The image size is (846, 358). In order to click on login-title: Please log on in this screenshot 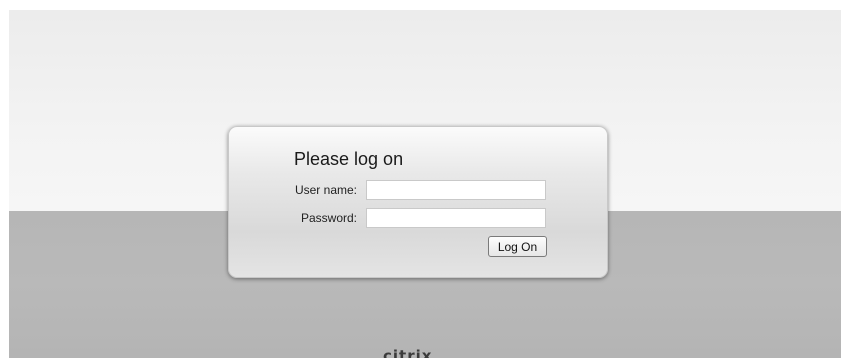, I will do `click(349, 159)`.